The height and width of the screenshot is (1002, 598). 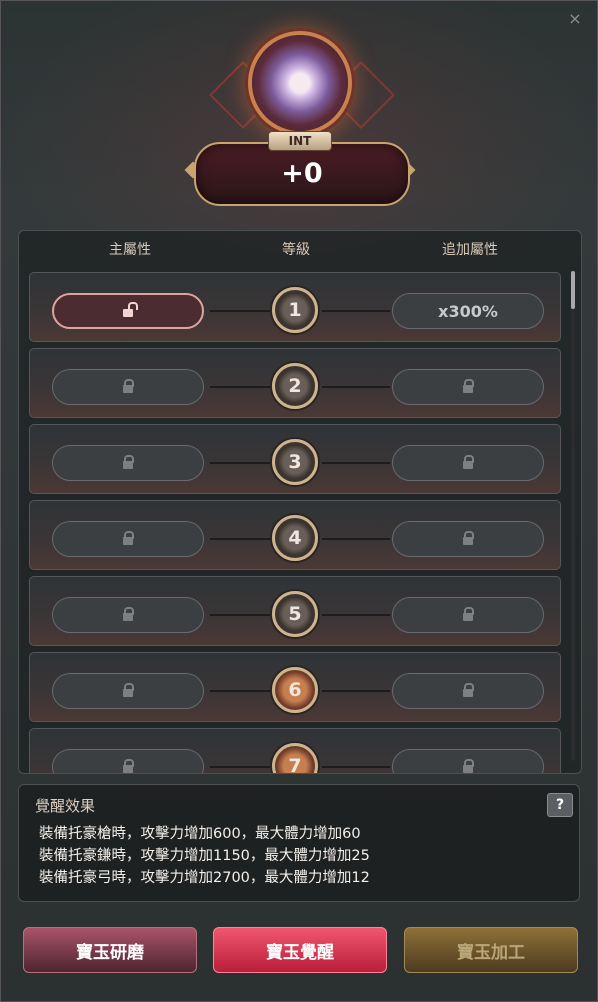 I want to click on table-row: 3, so click(x=295, y=459).